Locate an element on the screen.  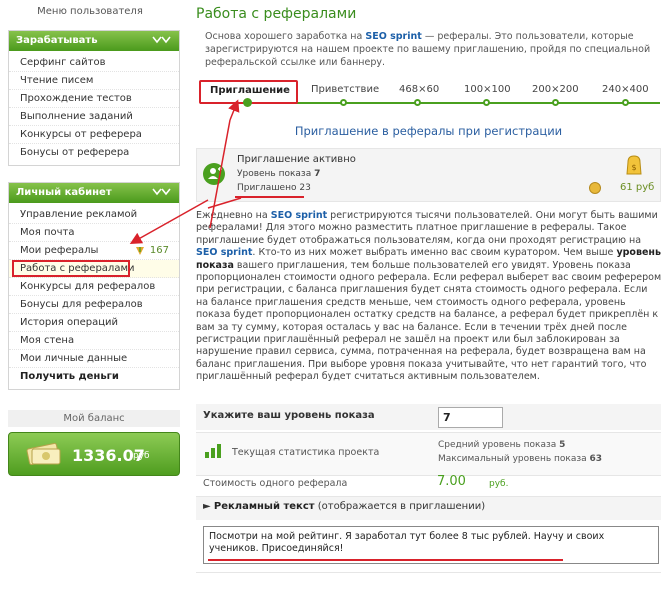
status-active-label: Приглашение активно is located at coordinates (296, 159).